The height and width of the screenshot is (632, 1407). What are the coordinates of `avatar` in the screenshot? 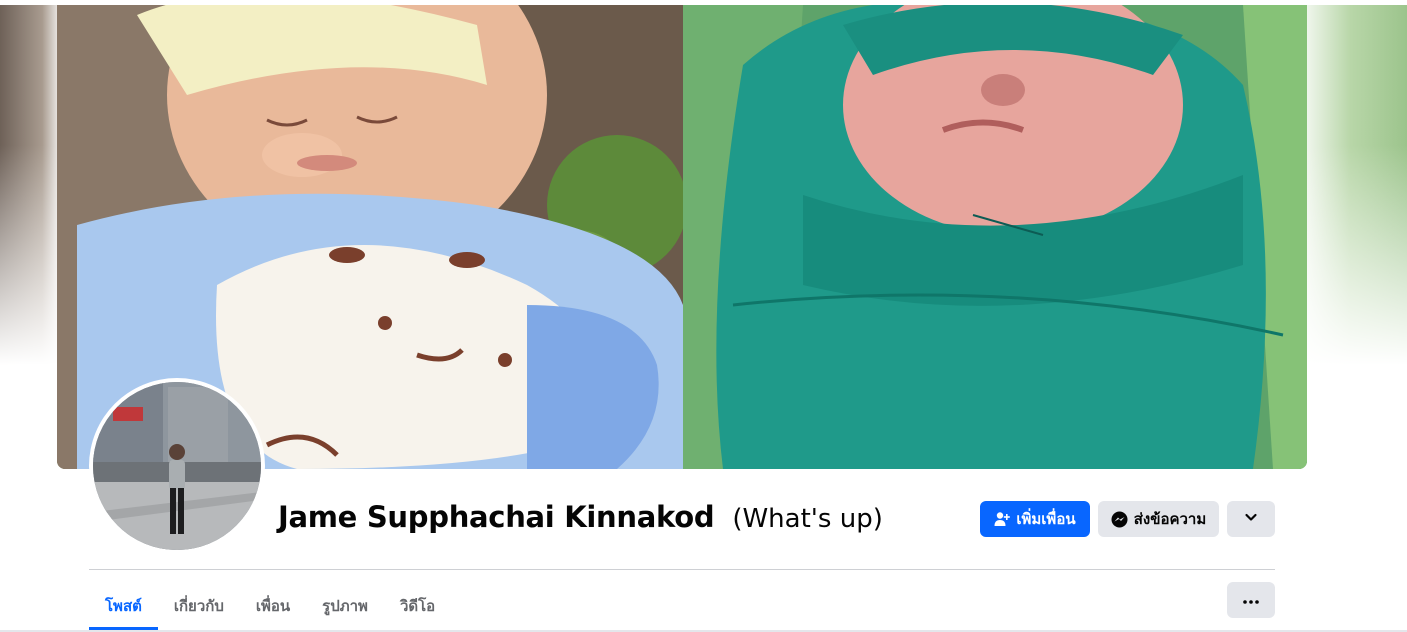 It's located at (177, 466).